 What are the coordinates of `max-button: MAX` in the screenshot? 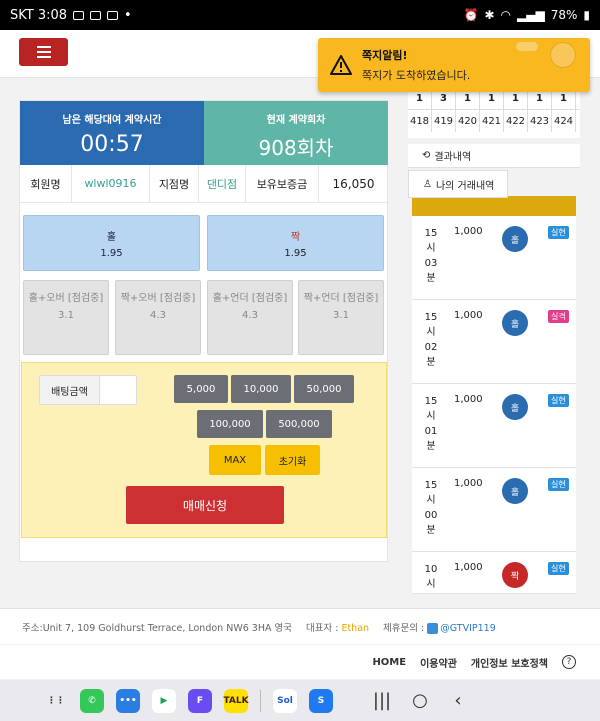 It's located at (235, 460).